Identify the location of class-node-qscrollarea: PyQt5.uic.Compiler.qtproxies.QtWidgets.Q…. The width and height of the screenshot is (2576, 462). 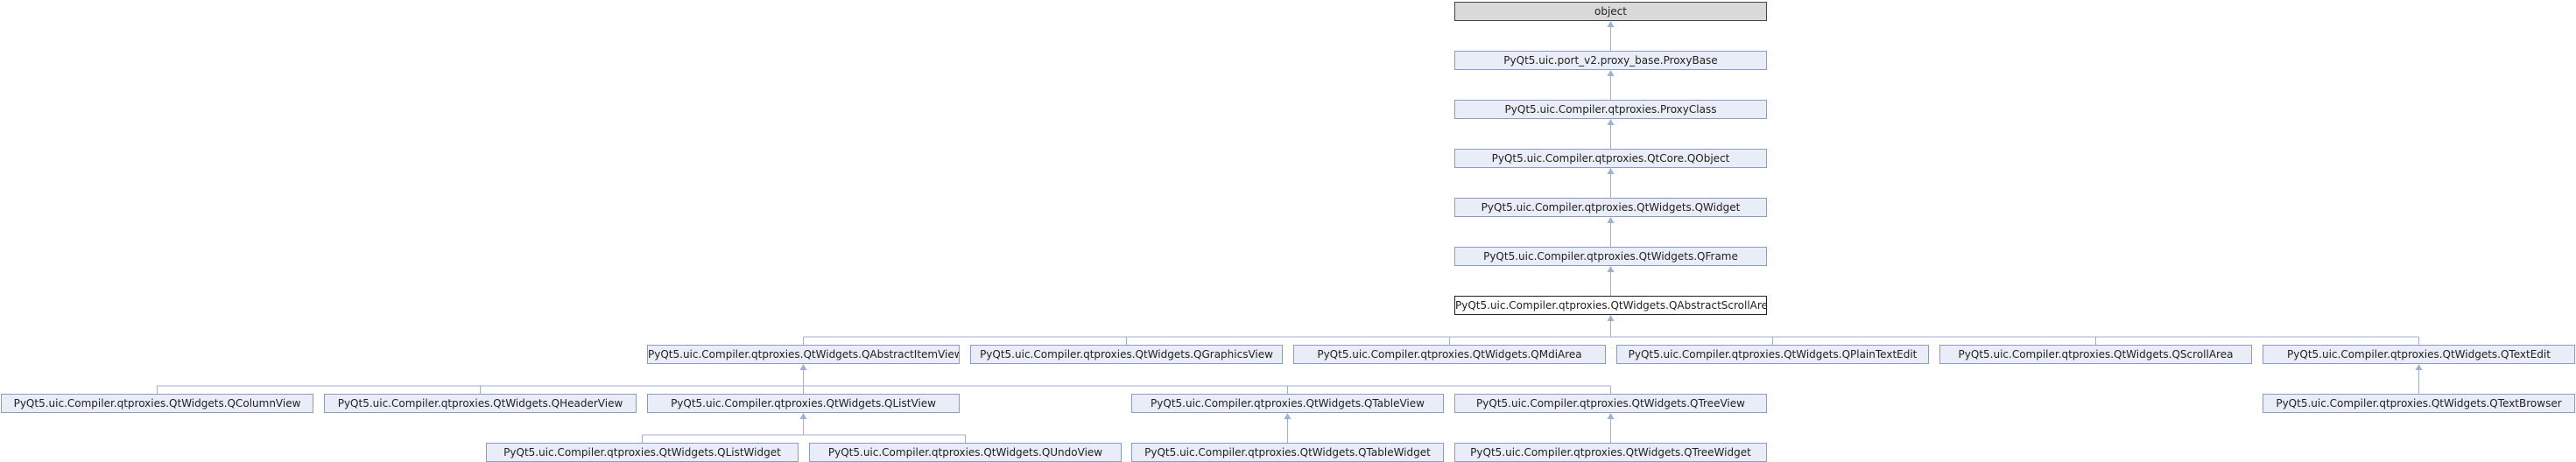
(2095, 354).